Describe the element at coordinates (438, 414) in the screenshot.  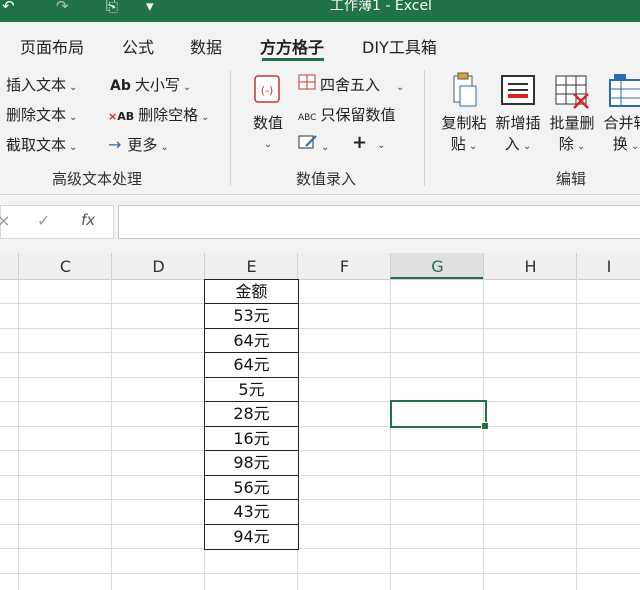
I see `selected-cell` at that location.